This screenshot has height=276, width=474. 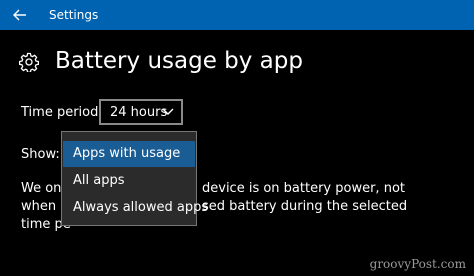 I want to click on back-arrow-icon, so click(x=19, y=15).